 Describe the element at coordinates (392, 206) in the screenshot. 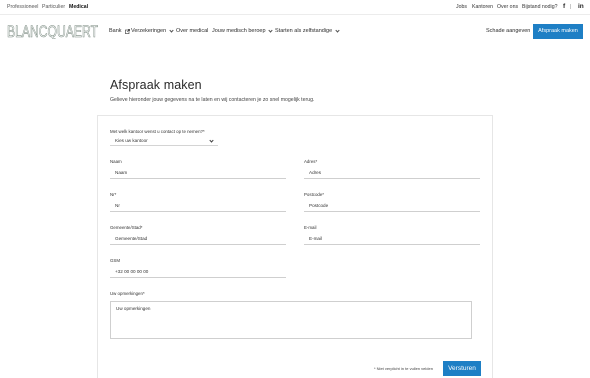

I see `postcode-input: Postcode` at that location.